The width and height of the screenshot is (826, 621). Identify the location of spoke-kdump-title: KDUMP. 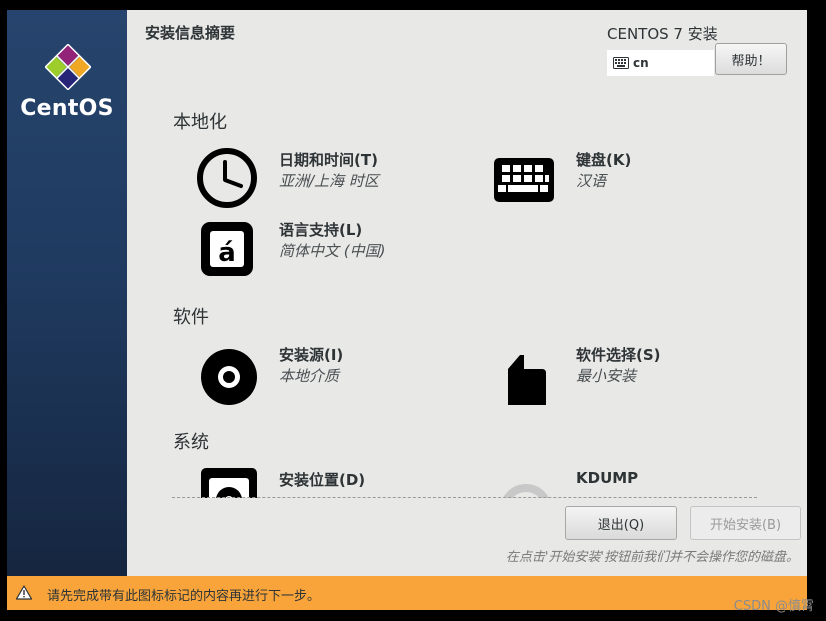
(607, 478).